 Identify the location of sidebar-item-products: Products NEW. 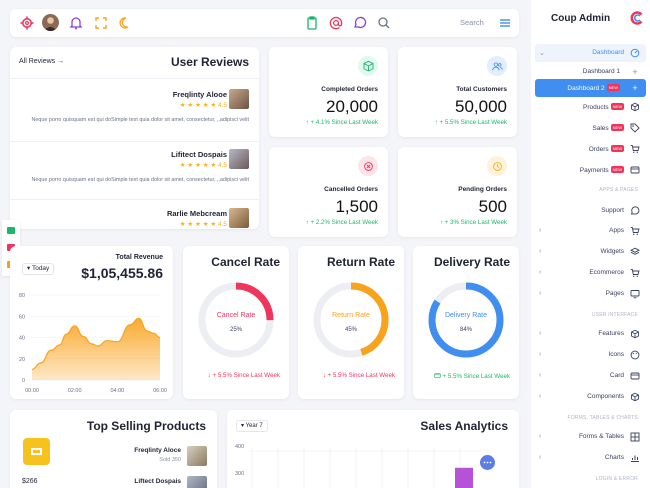
(590, 107).